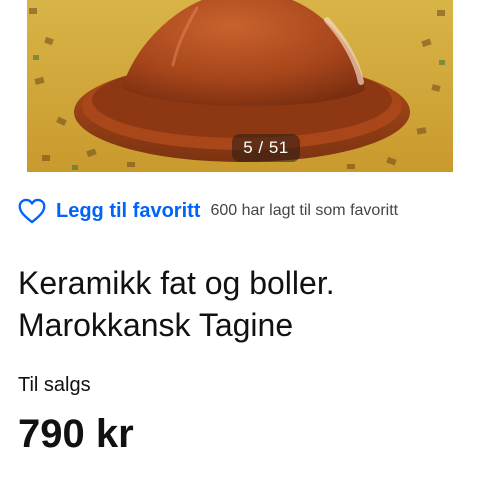  Describe the element at coordinates (76, 434) in the screenshot. I see `listing-price: 790 kr` at that location.